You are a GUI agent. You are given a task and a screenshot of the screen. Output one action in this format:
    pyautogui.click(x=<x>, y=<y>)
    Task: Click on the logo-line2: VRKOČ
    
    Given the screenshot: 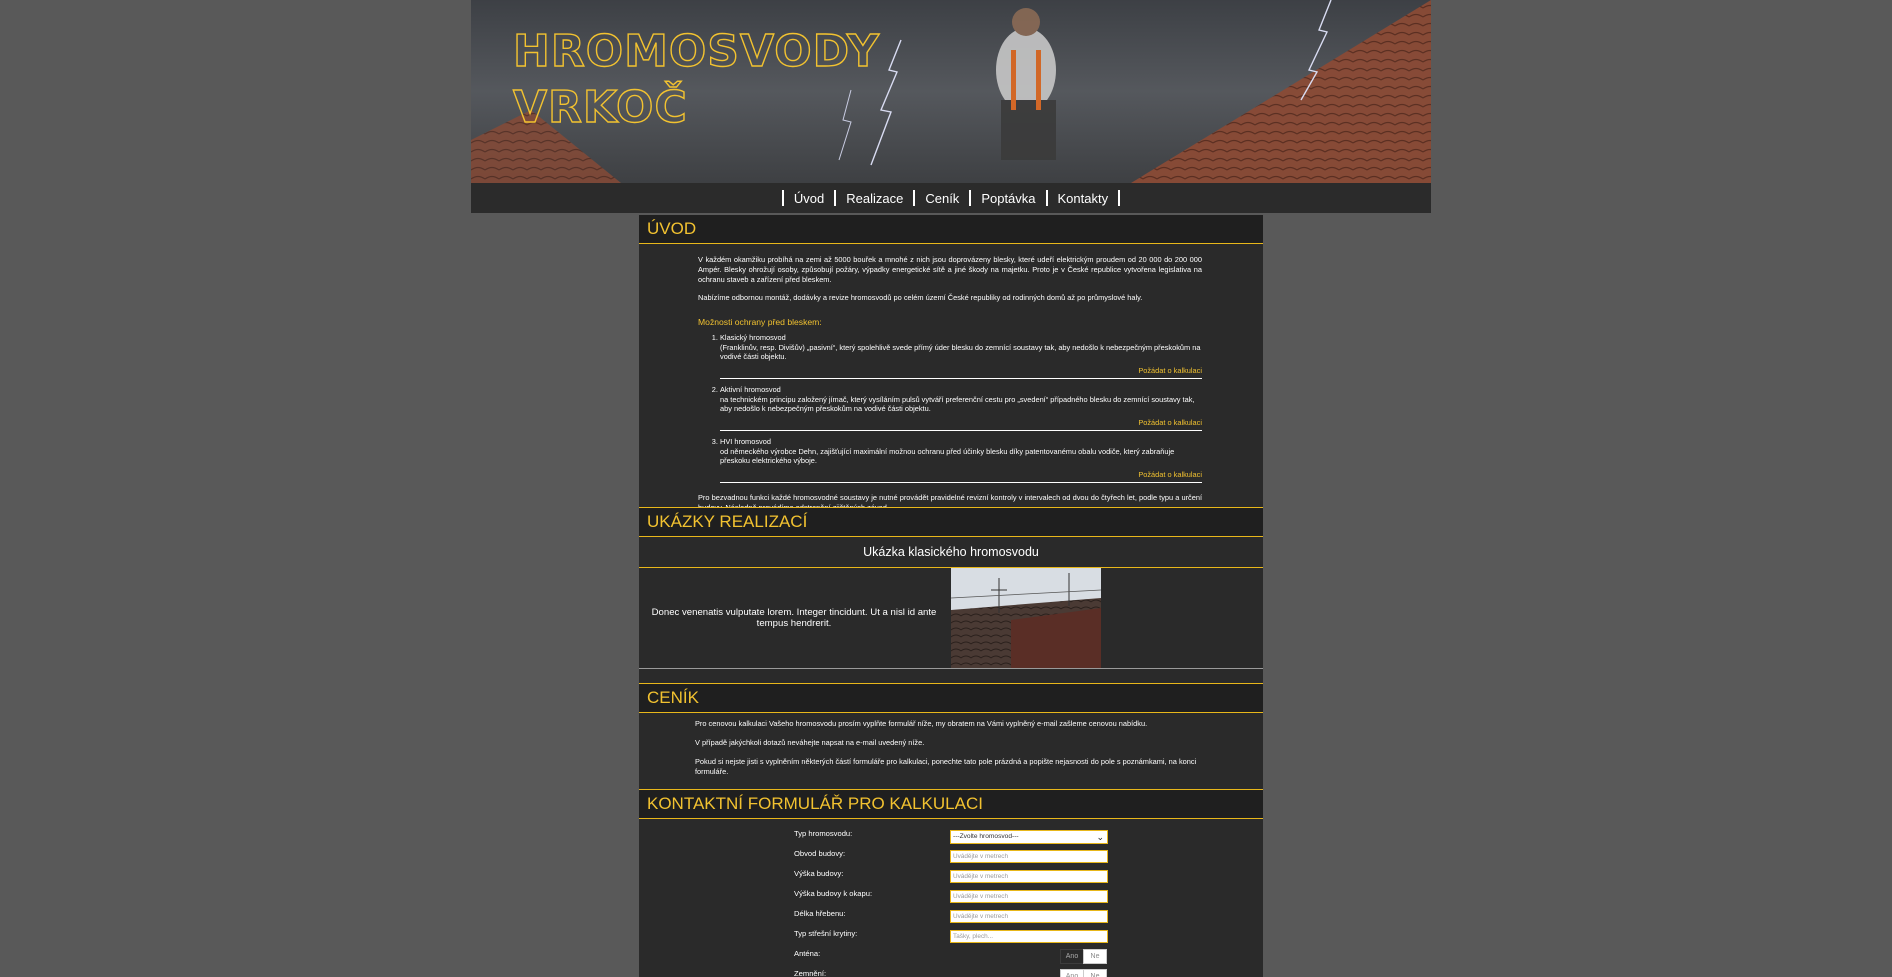 What is the action you would take?
    pyautogui.click(x=600, y=106)
    